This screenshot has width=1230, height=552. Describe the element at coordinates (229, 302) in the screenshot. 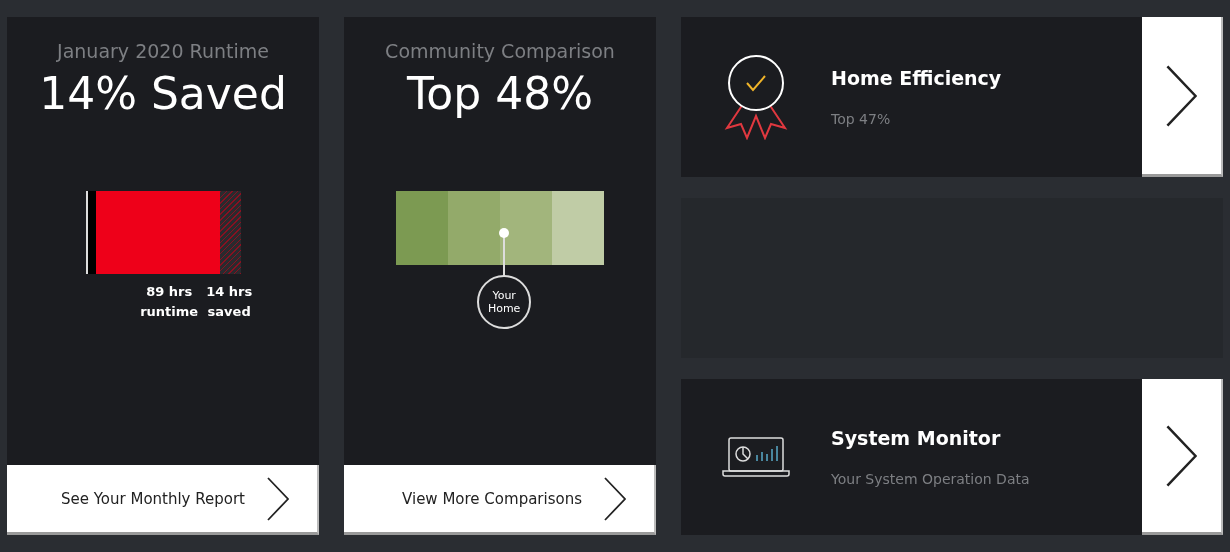

I see `saved-label: 14 hrs saved` at that location.